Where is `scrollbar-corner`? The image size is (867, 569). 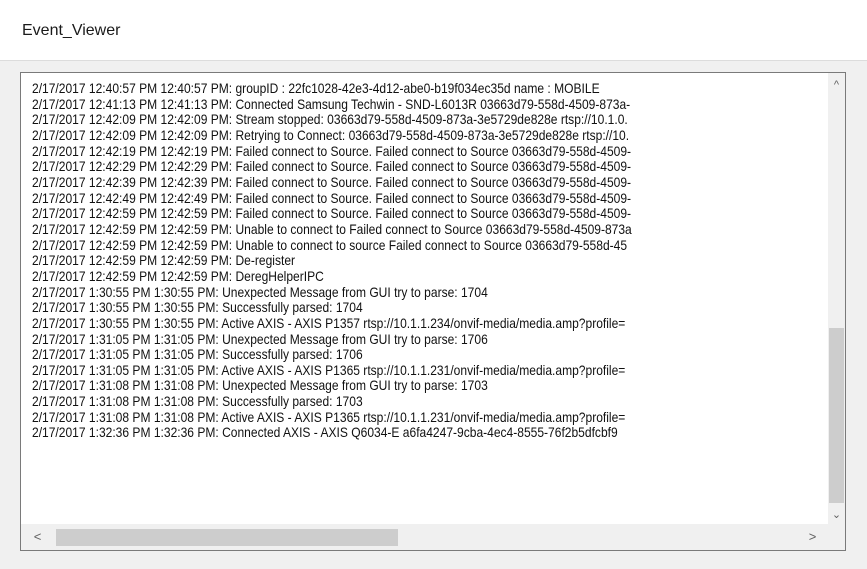
scrollbar-corner is located at coordinates (836, 537).